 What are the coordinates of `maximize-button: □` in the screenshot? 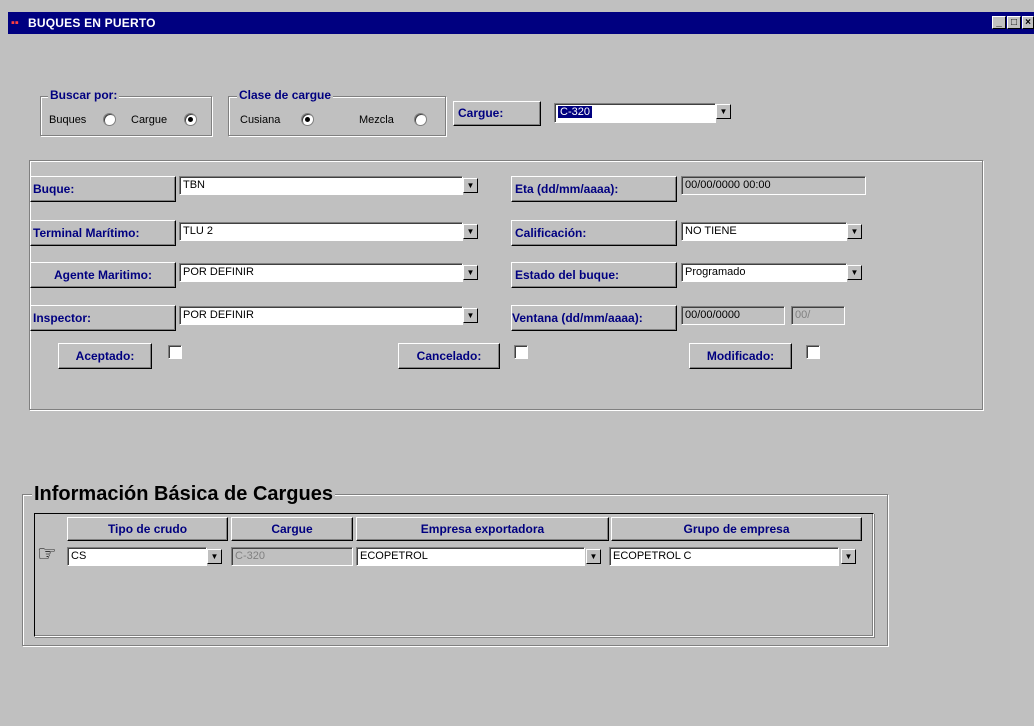 It's located at (1014, 22).